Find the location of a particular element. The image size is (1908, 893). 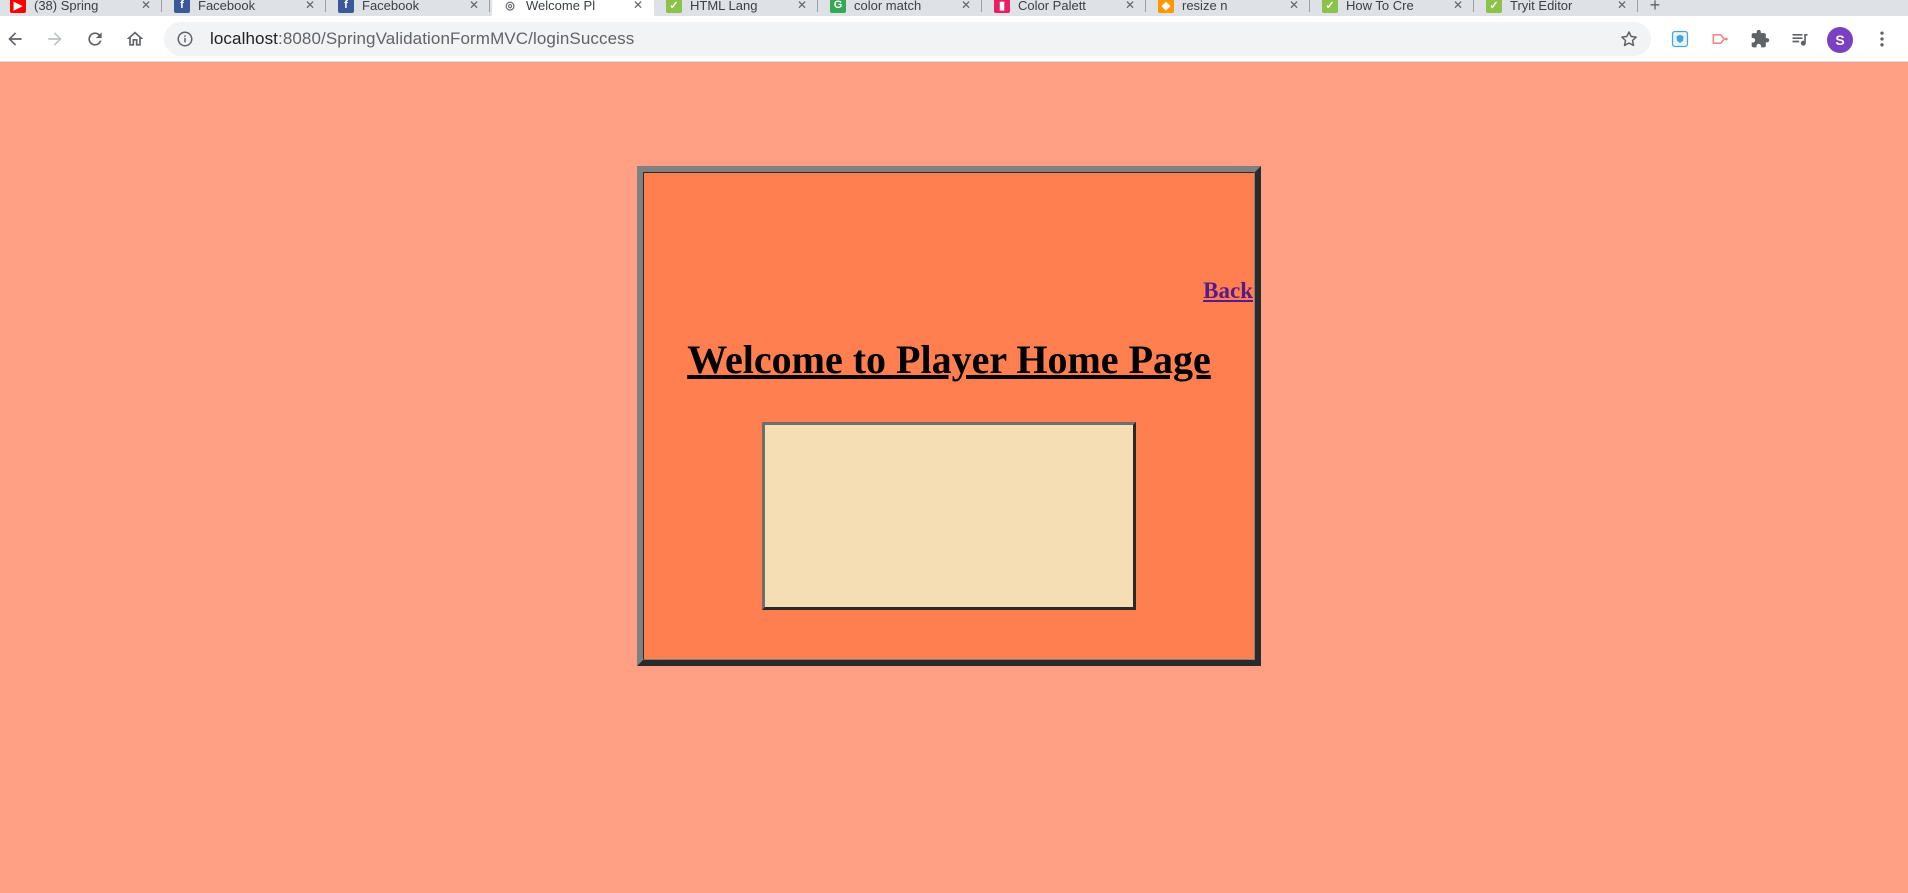

palette-icon: ▮ is located at coordinates (1002, 6).